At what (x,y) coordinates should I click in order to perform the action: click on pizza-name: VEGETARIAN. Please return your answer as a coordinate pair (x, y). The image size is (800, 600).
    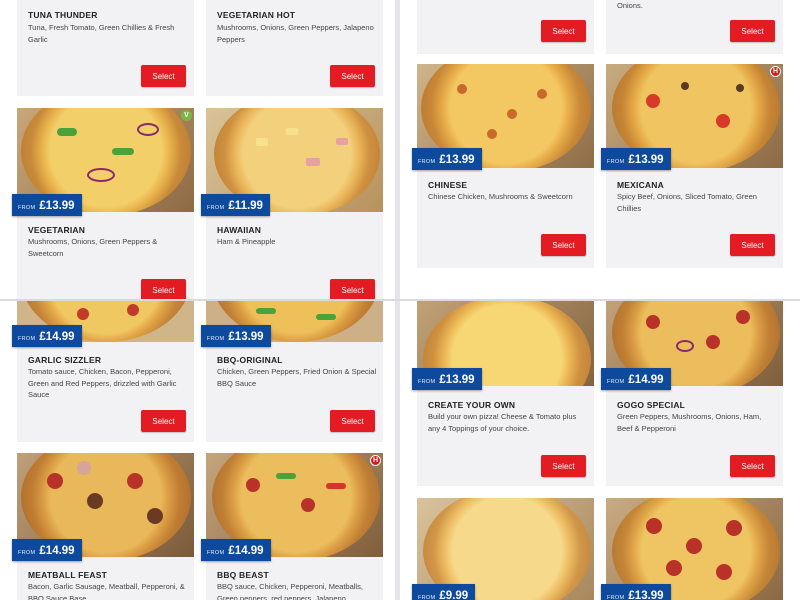
    Looking at the image, I should click on (57, 230).